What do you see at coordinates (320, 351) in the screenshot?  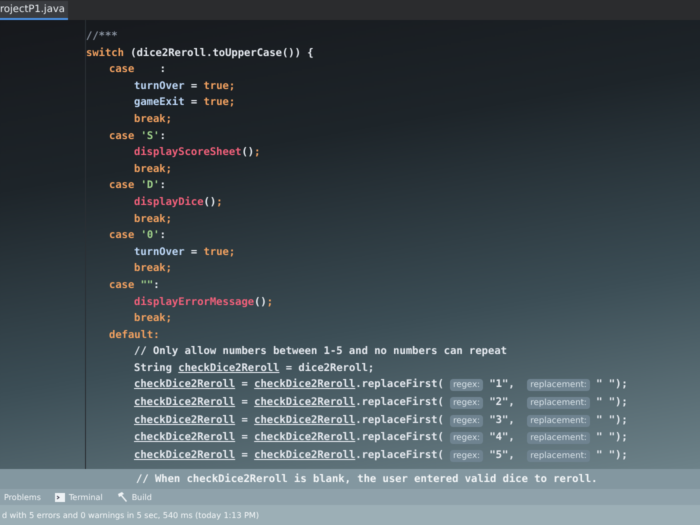 I see `code-line: // Only allow numbers between 1-5 and no numbers can repeat` at bounding box center [320, 351].